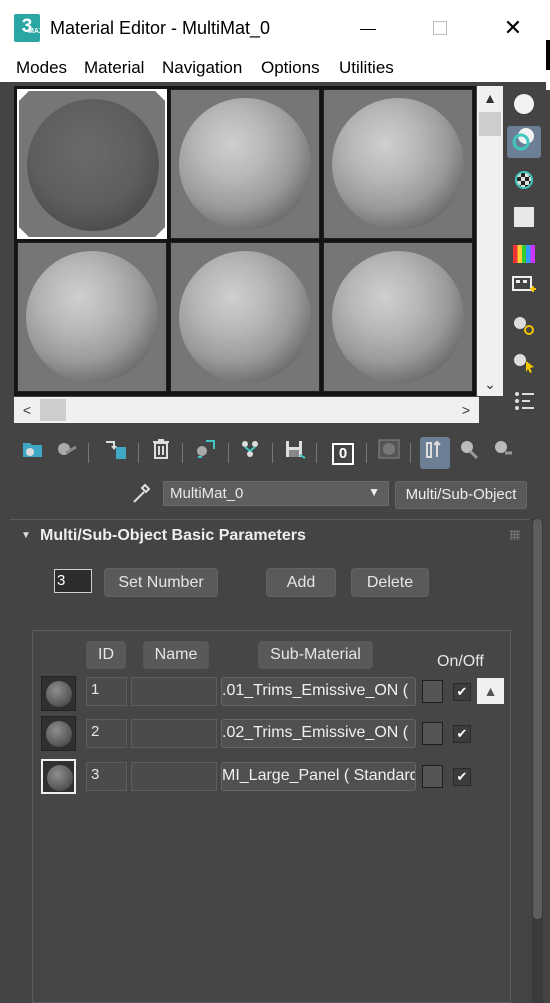  I want to click on pick-material-from-object-button, so click(142, 494).